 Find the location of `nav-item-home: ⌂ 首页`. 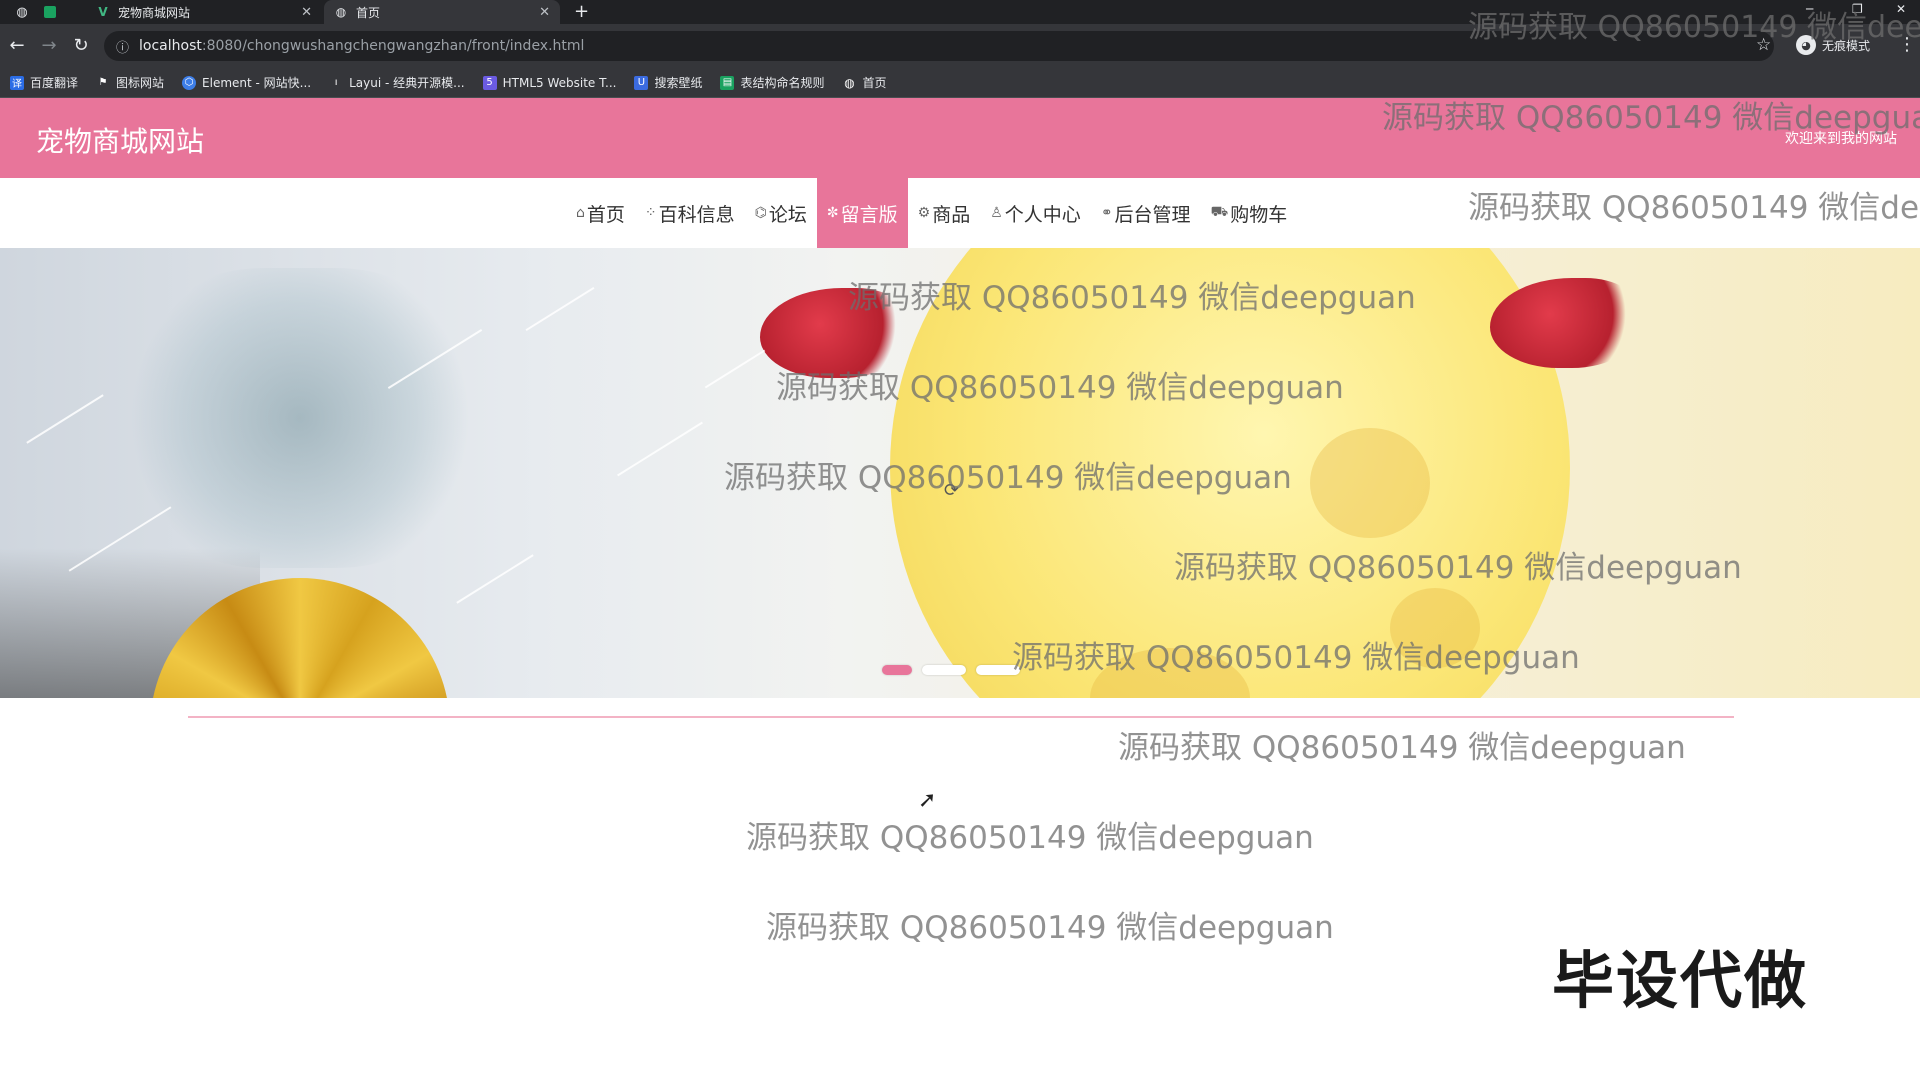

nav-item-home: ⌂ 首页 is located at coordinates (600, 213).